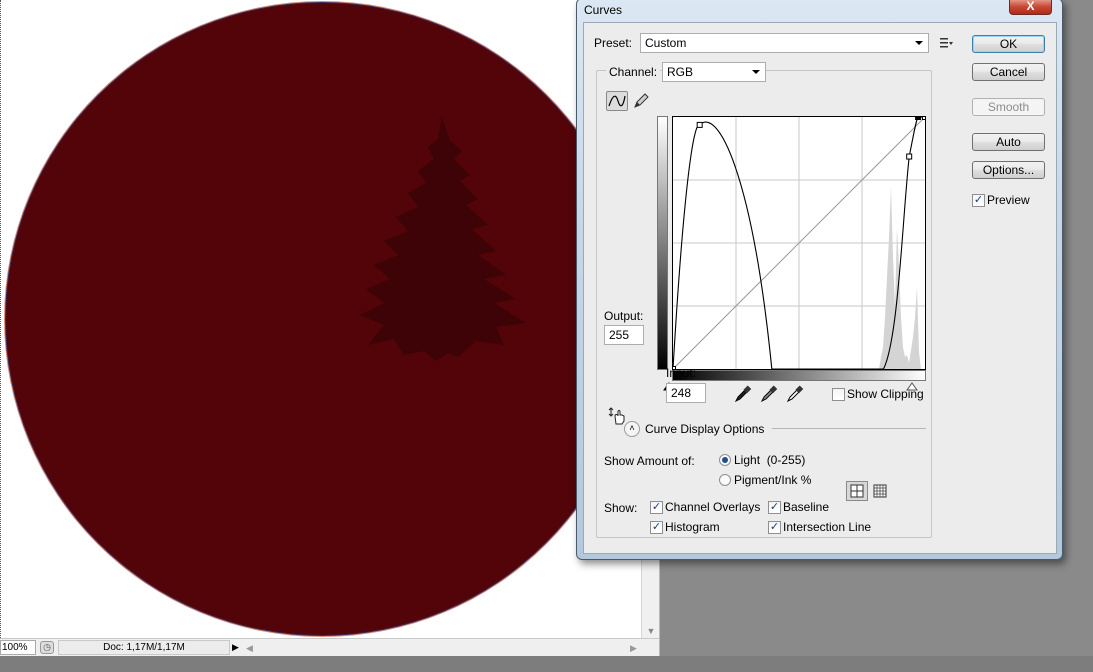  What do you see at coordinates (662, 243) in the screenshot?
I see `output-gradient-bar` at bounding box center [662, 243].